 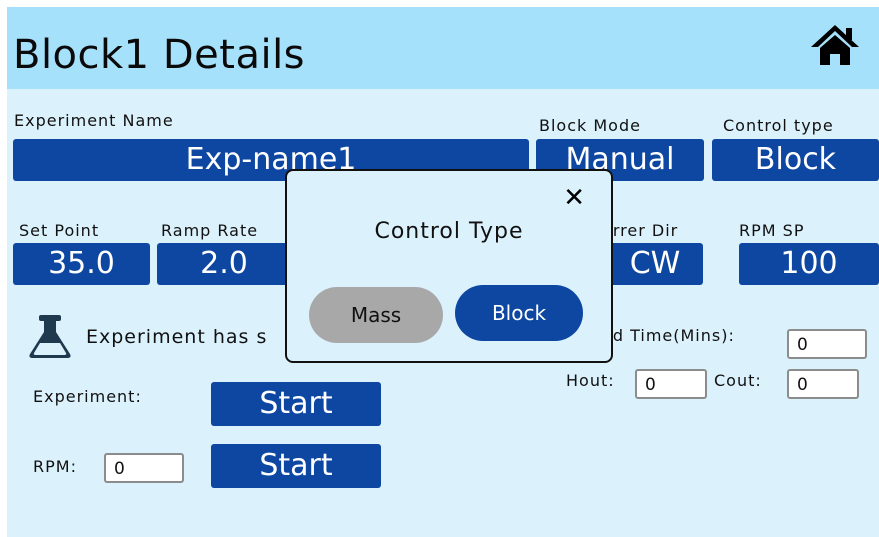 What do you see at coordinates (795, 160) in the screenshot?
I see `control-type-field: Block` at bounding box center [795, 160].